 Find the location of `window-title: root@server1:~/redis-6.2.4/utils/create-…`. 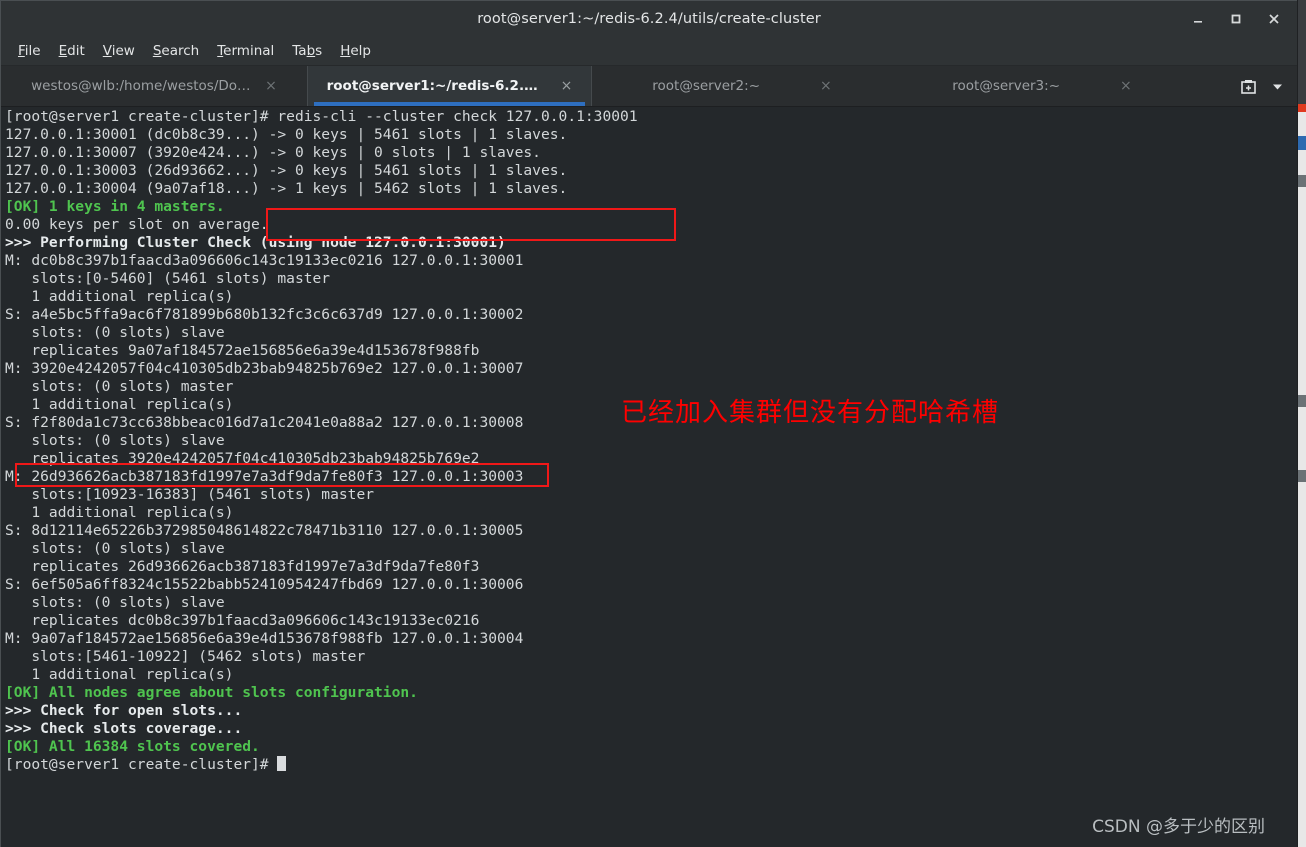

window-title: root@server1:~/redis-6.2.4/utils/create-… is located at coordinates (649, 19).